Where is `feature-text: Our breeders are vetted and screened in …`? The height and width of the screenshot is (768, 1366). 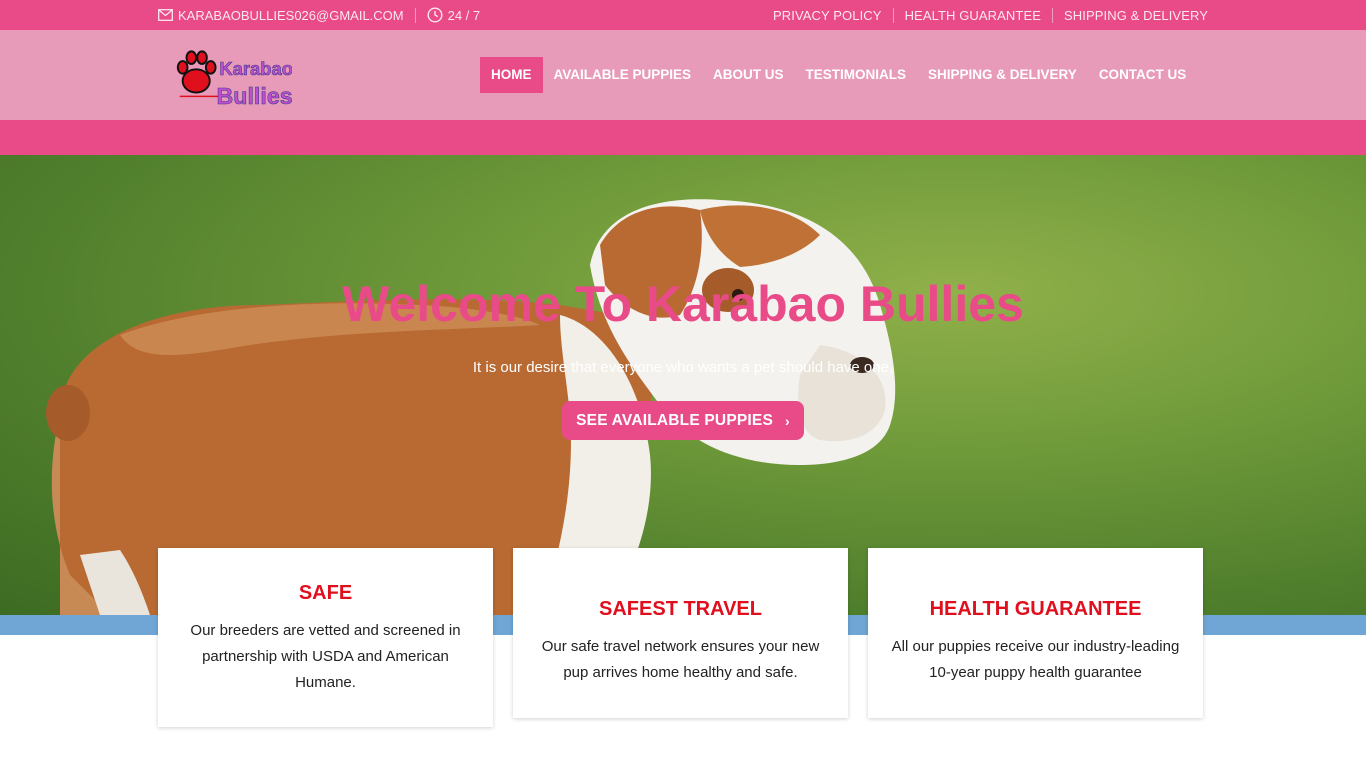
feature-text: Our breeders are vetted and screened in … is located at coordinates (325, 656).